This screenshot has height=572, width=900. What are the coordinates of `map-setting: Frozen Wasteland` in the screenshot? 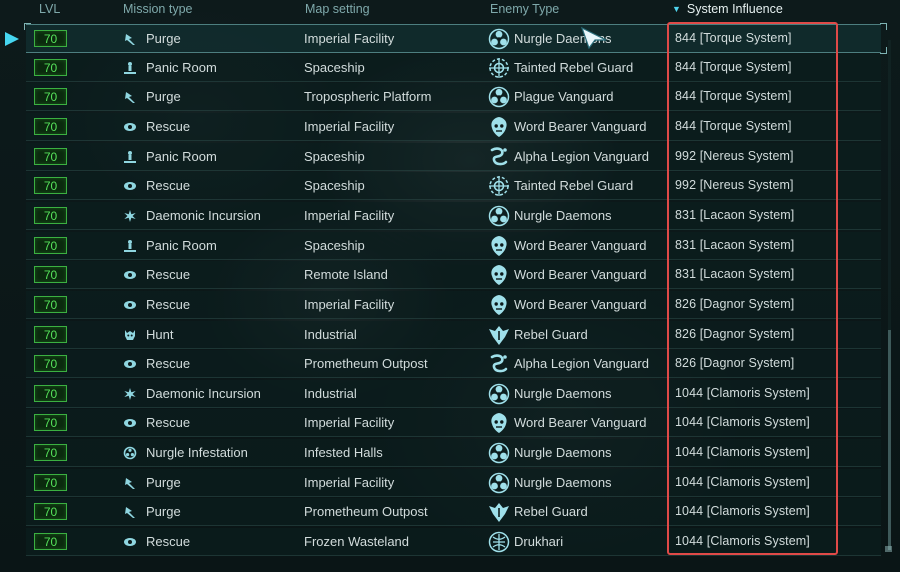 It's located at (357, 541).